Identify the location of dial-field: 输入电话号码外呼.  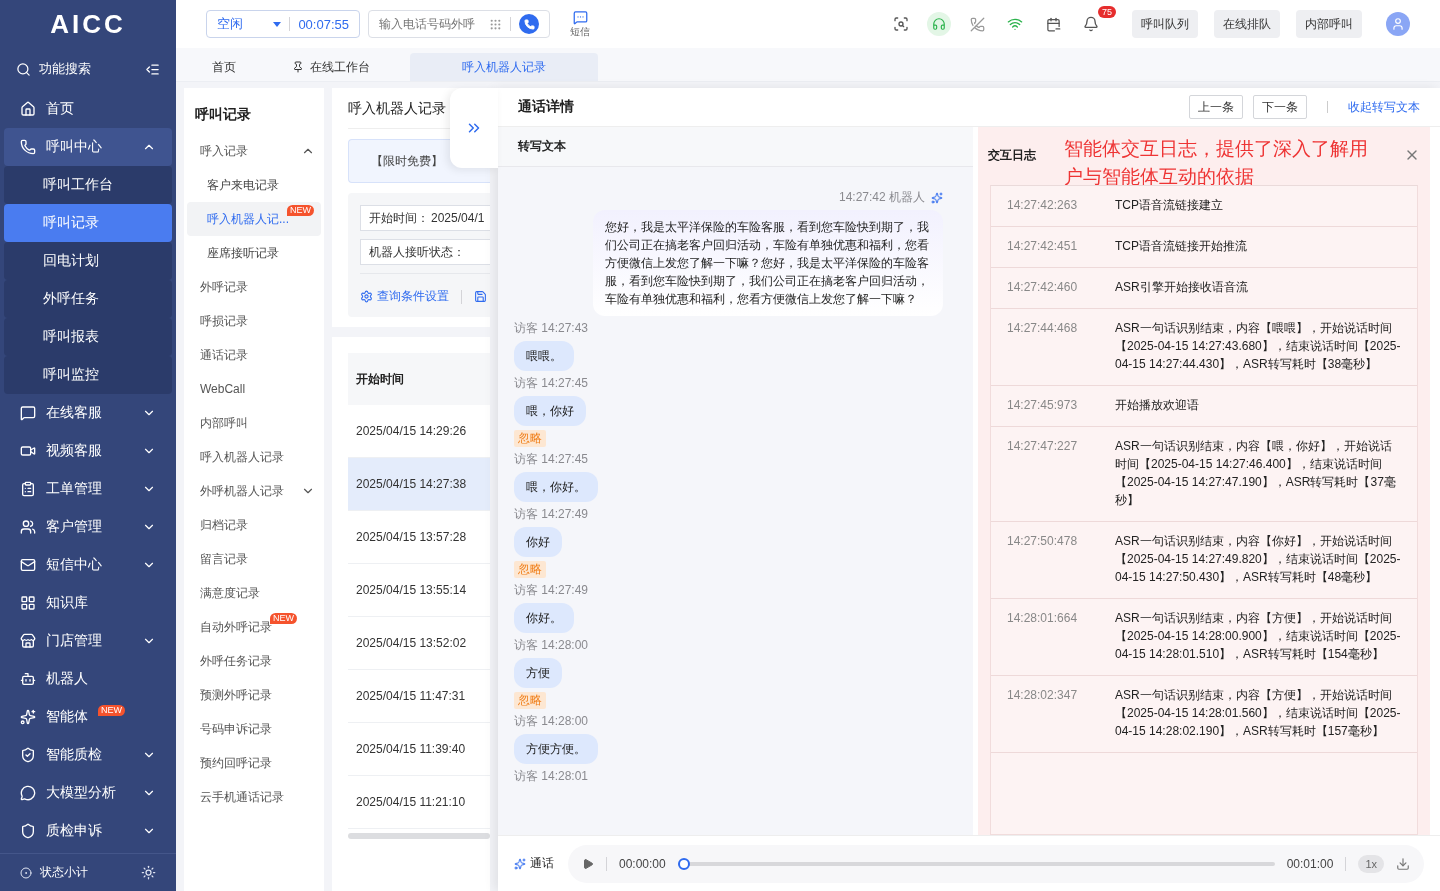
(459, 24).